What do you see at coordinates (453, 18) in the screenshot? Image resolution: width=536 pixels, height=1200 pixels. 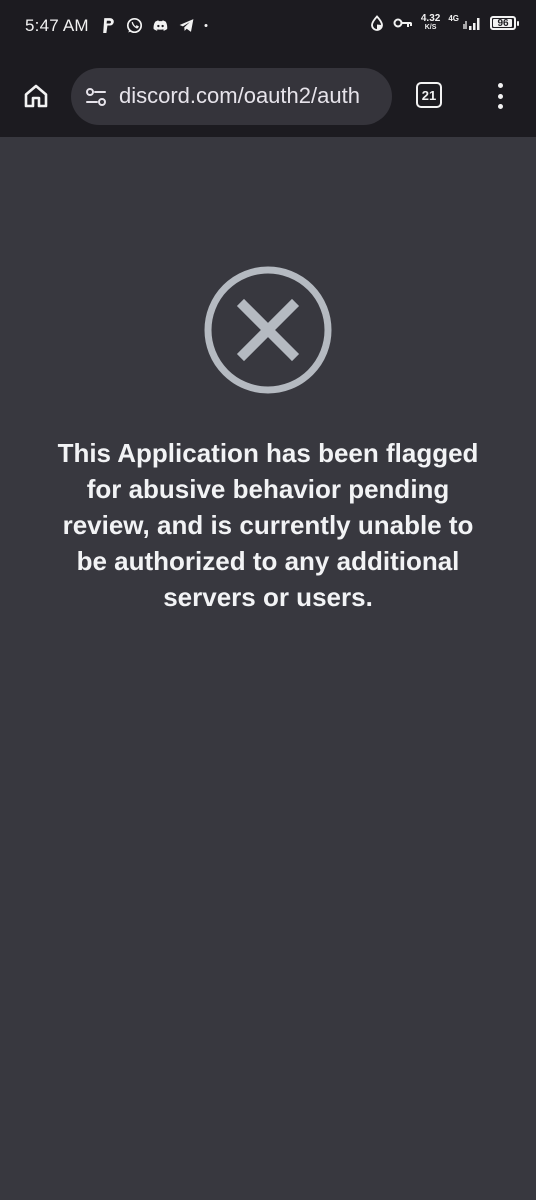 I see `network-type: 4G` at bounding box center [453, 18].